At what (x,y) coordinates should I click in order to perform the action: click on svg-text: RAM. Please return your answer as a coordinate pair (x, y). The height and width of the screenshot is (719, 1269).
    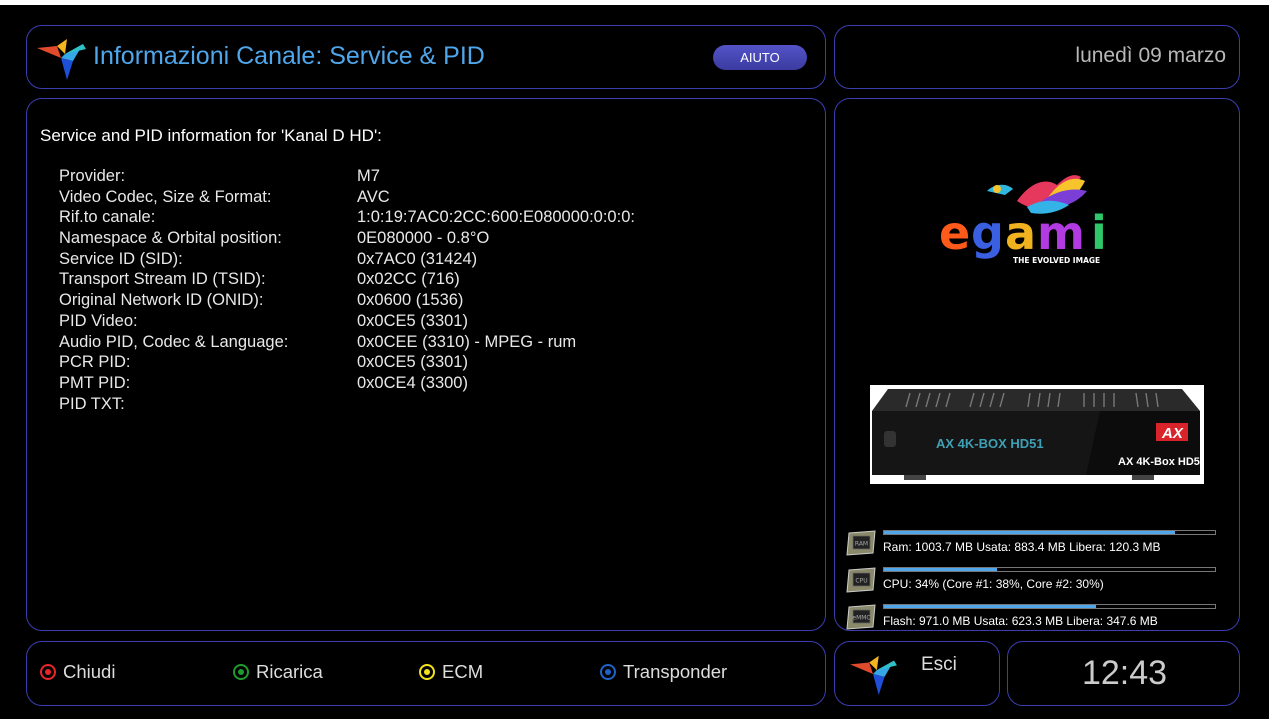
    Looking at the image, I should click on (861, 544).